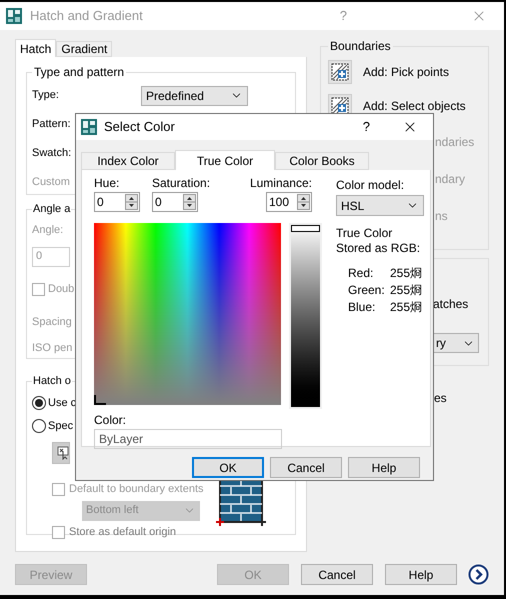 The width and height of the screenshot is (506, 599). What do you see at coordinates (111, 420) in the screenshot?
I see `color-label: Color:` at bounding box center [111, 420].